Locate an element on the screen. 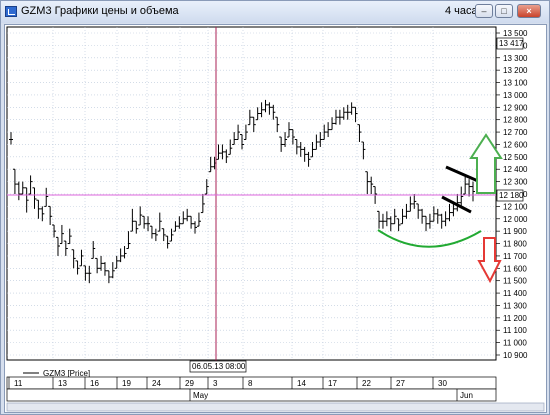 The width and height of the screenshot is (550, 415). day-label: 3 is located at coordinates (215, 383).